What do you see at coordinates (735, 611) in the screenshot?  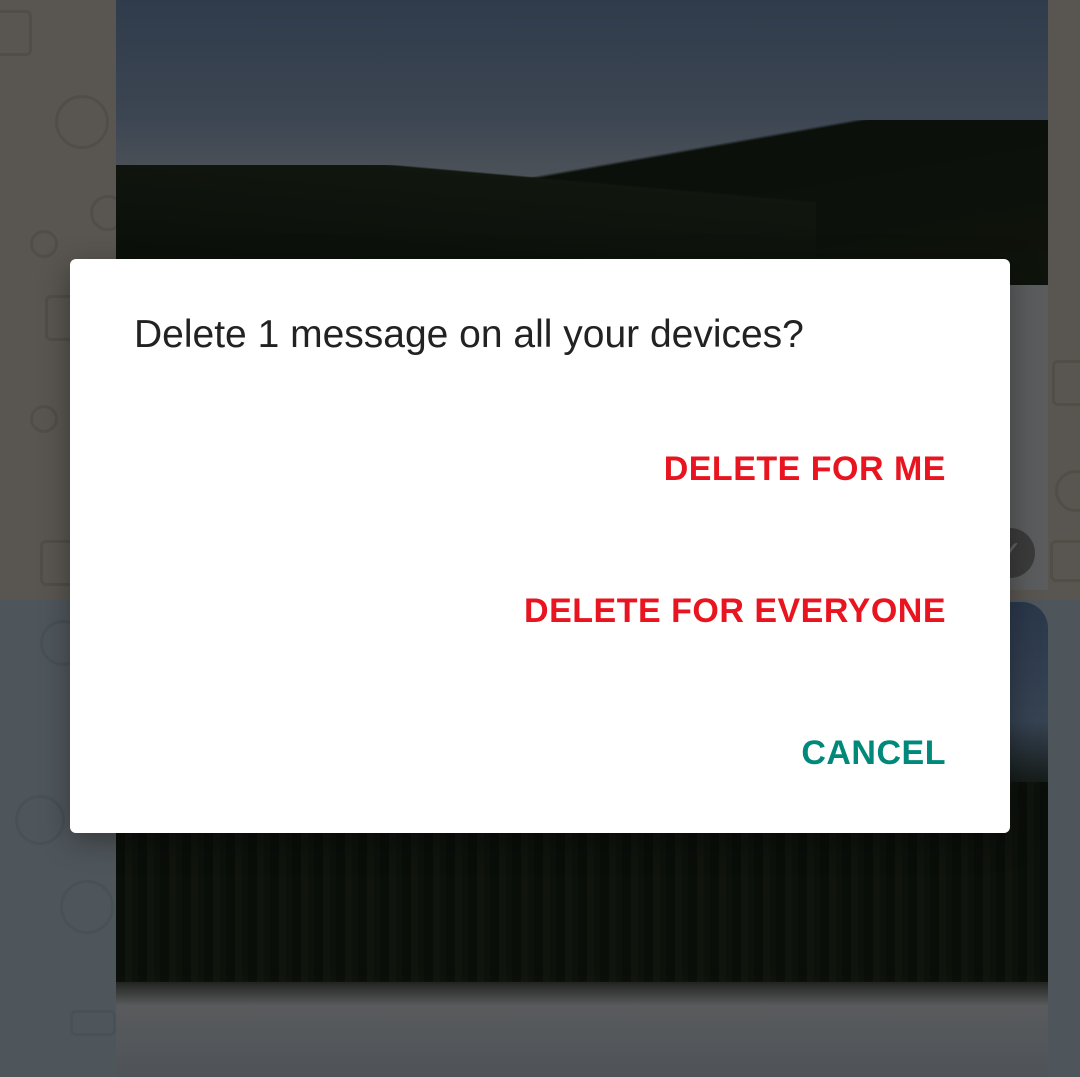 I see `delete-for-everyone-button: DELETE FOR EVERYONE` at bounding box center [735, 611].